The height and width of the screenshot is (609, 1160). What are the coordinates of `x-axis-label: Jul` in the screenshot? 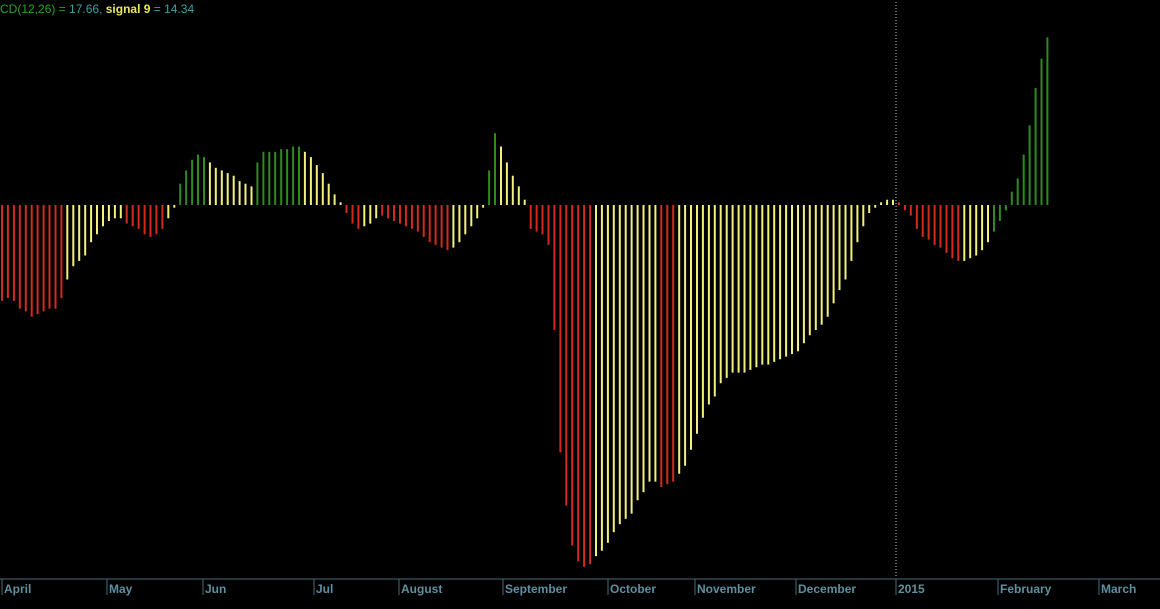 It's located at (324, 589).